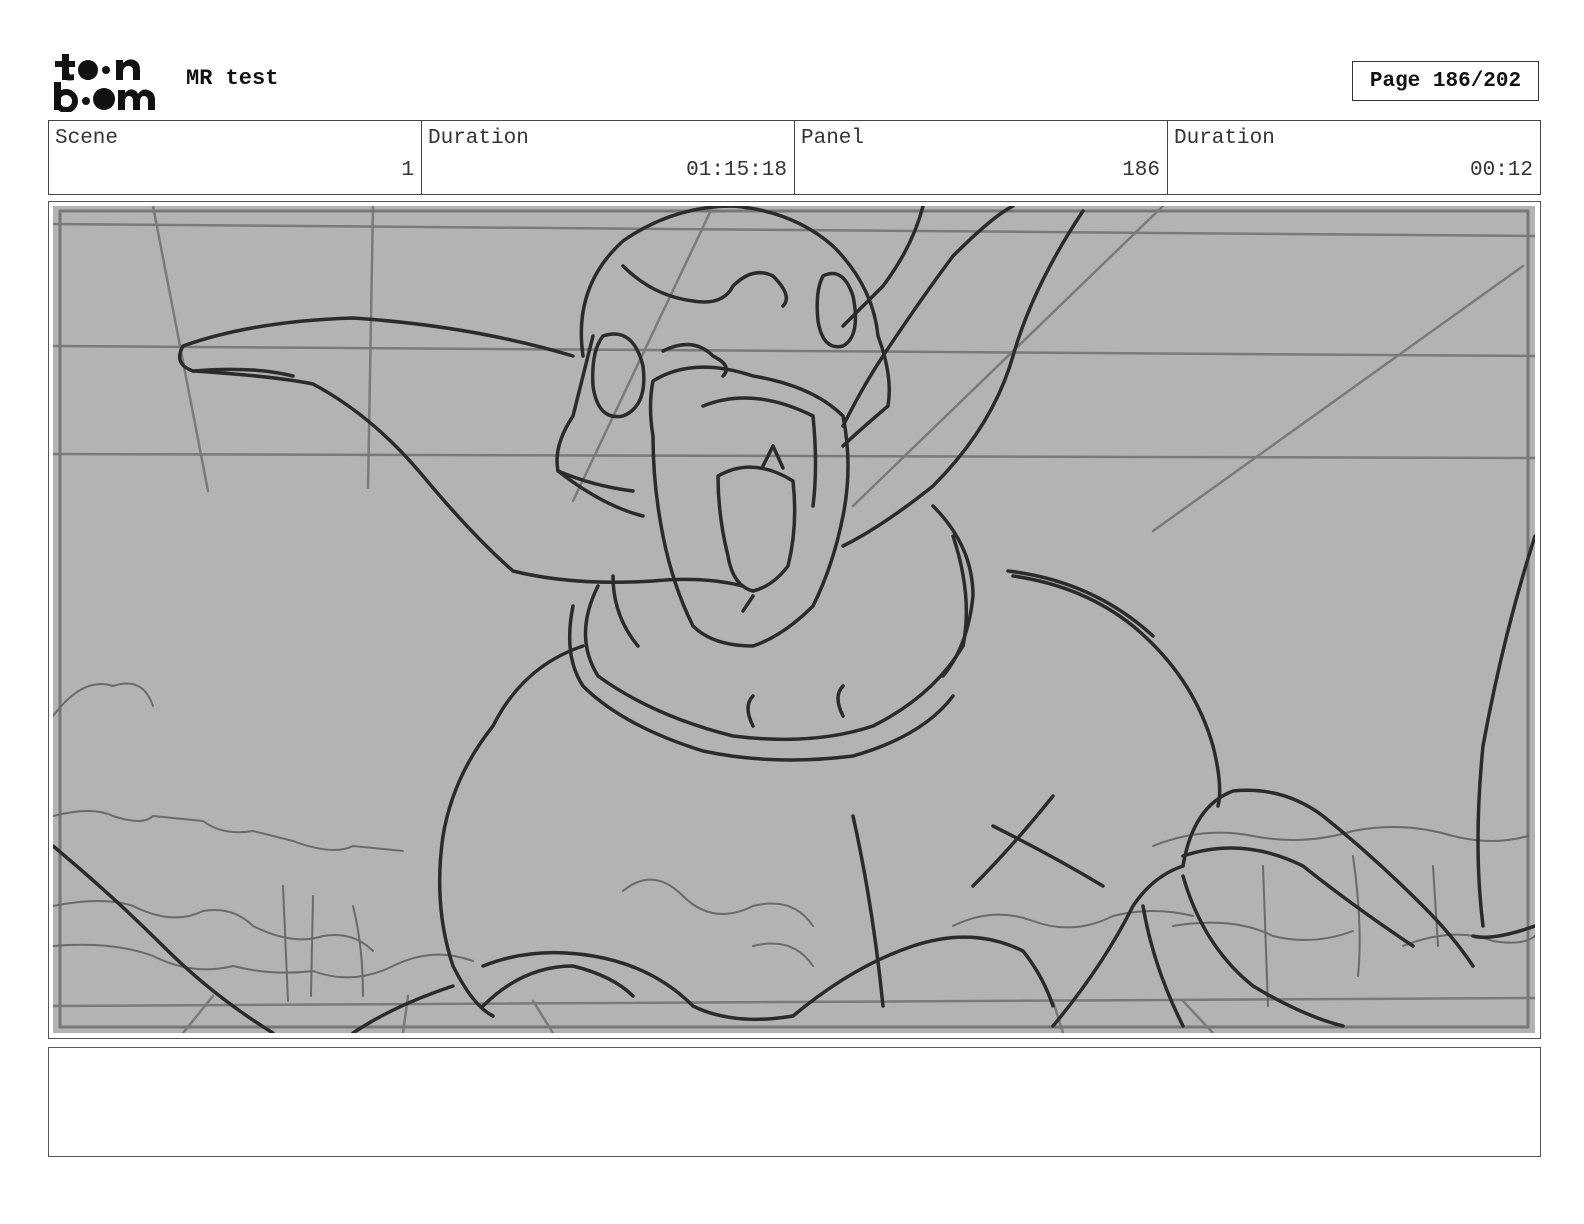 The image size is (1584, 1224). I want to click on scene-duration-cell: Duration 01:15:18, so click(608, 157).